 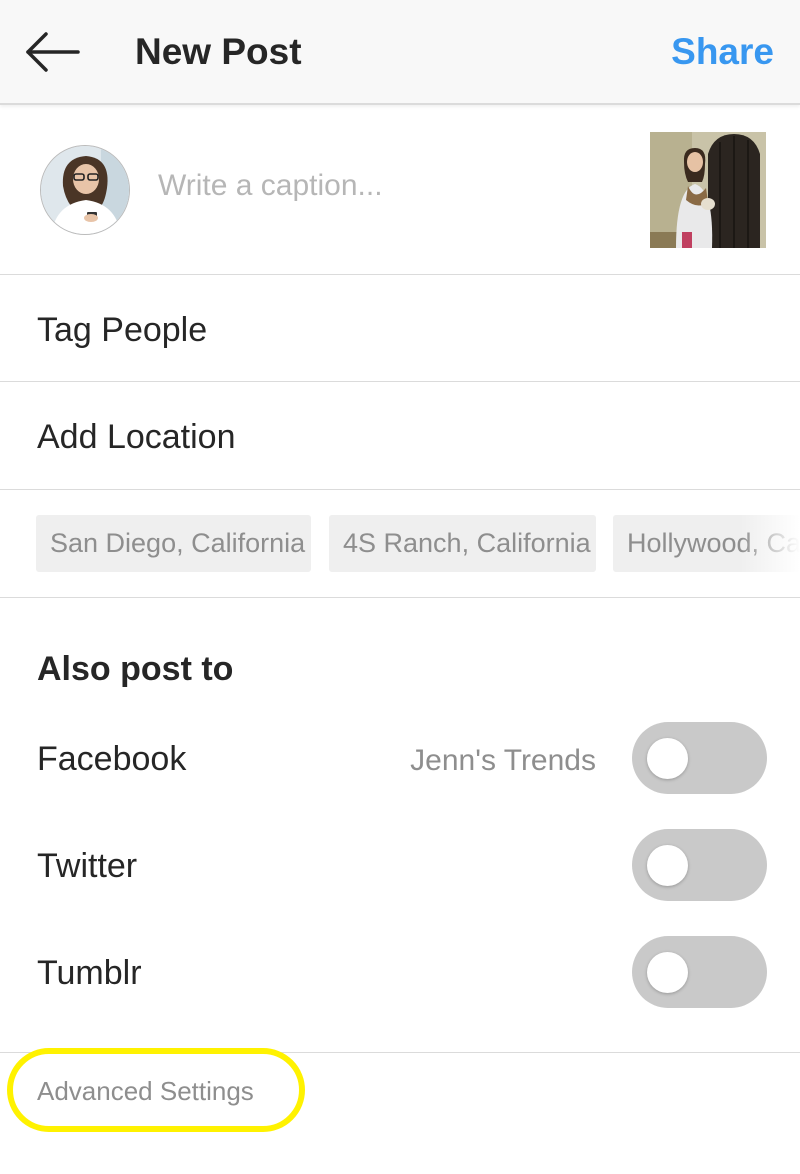 I want to click on facebook-toggle, so click(x=699, y=758).